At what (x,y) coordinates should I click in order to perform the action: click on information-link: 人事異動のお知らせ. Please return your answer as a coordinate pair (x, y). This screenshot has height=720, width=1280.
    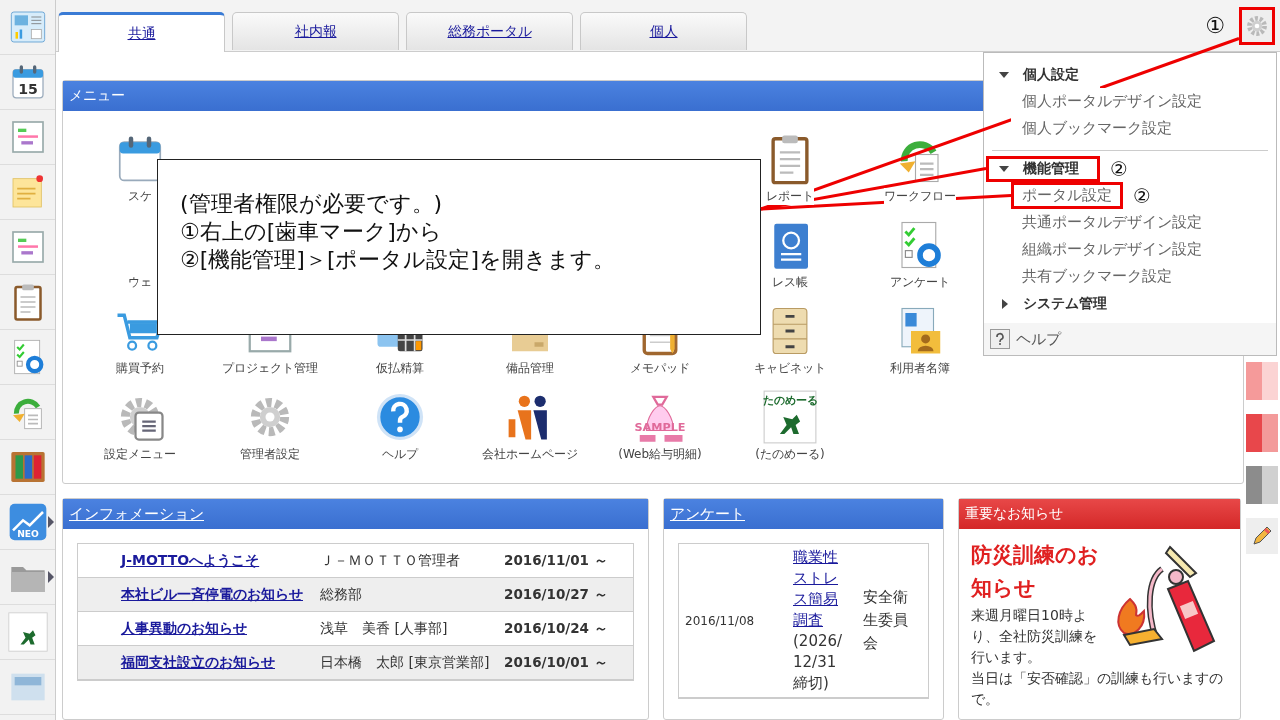
    Looking at the image, I should click on (184, 628).